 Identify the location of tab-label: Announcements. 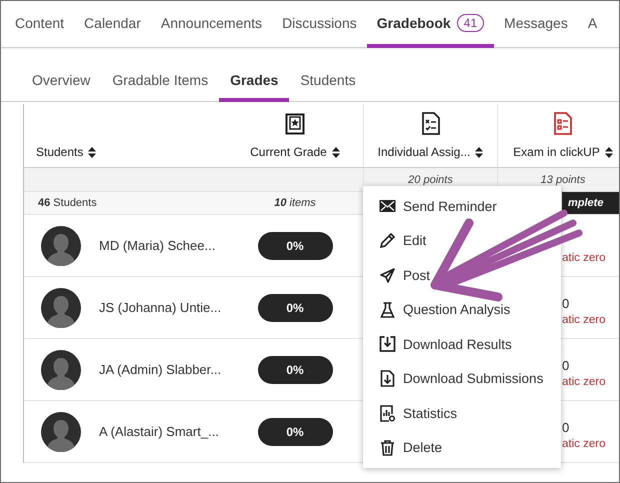
(211, 22).